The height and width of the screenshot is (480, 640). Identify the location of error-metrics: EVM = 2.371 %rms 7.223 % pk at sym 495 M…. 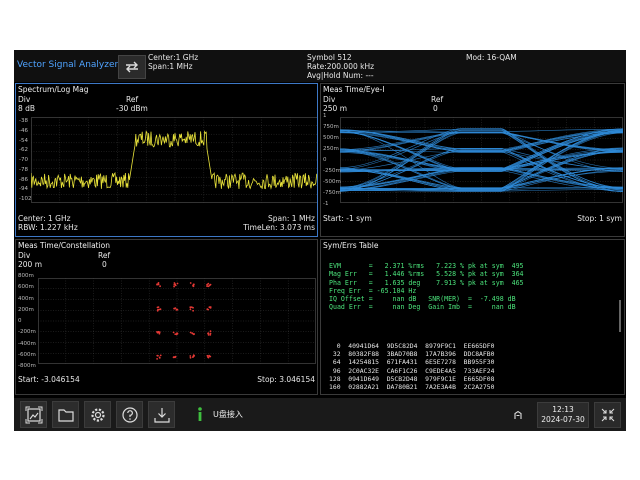
(426, 287).